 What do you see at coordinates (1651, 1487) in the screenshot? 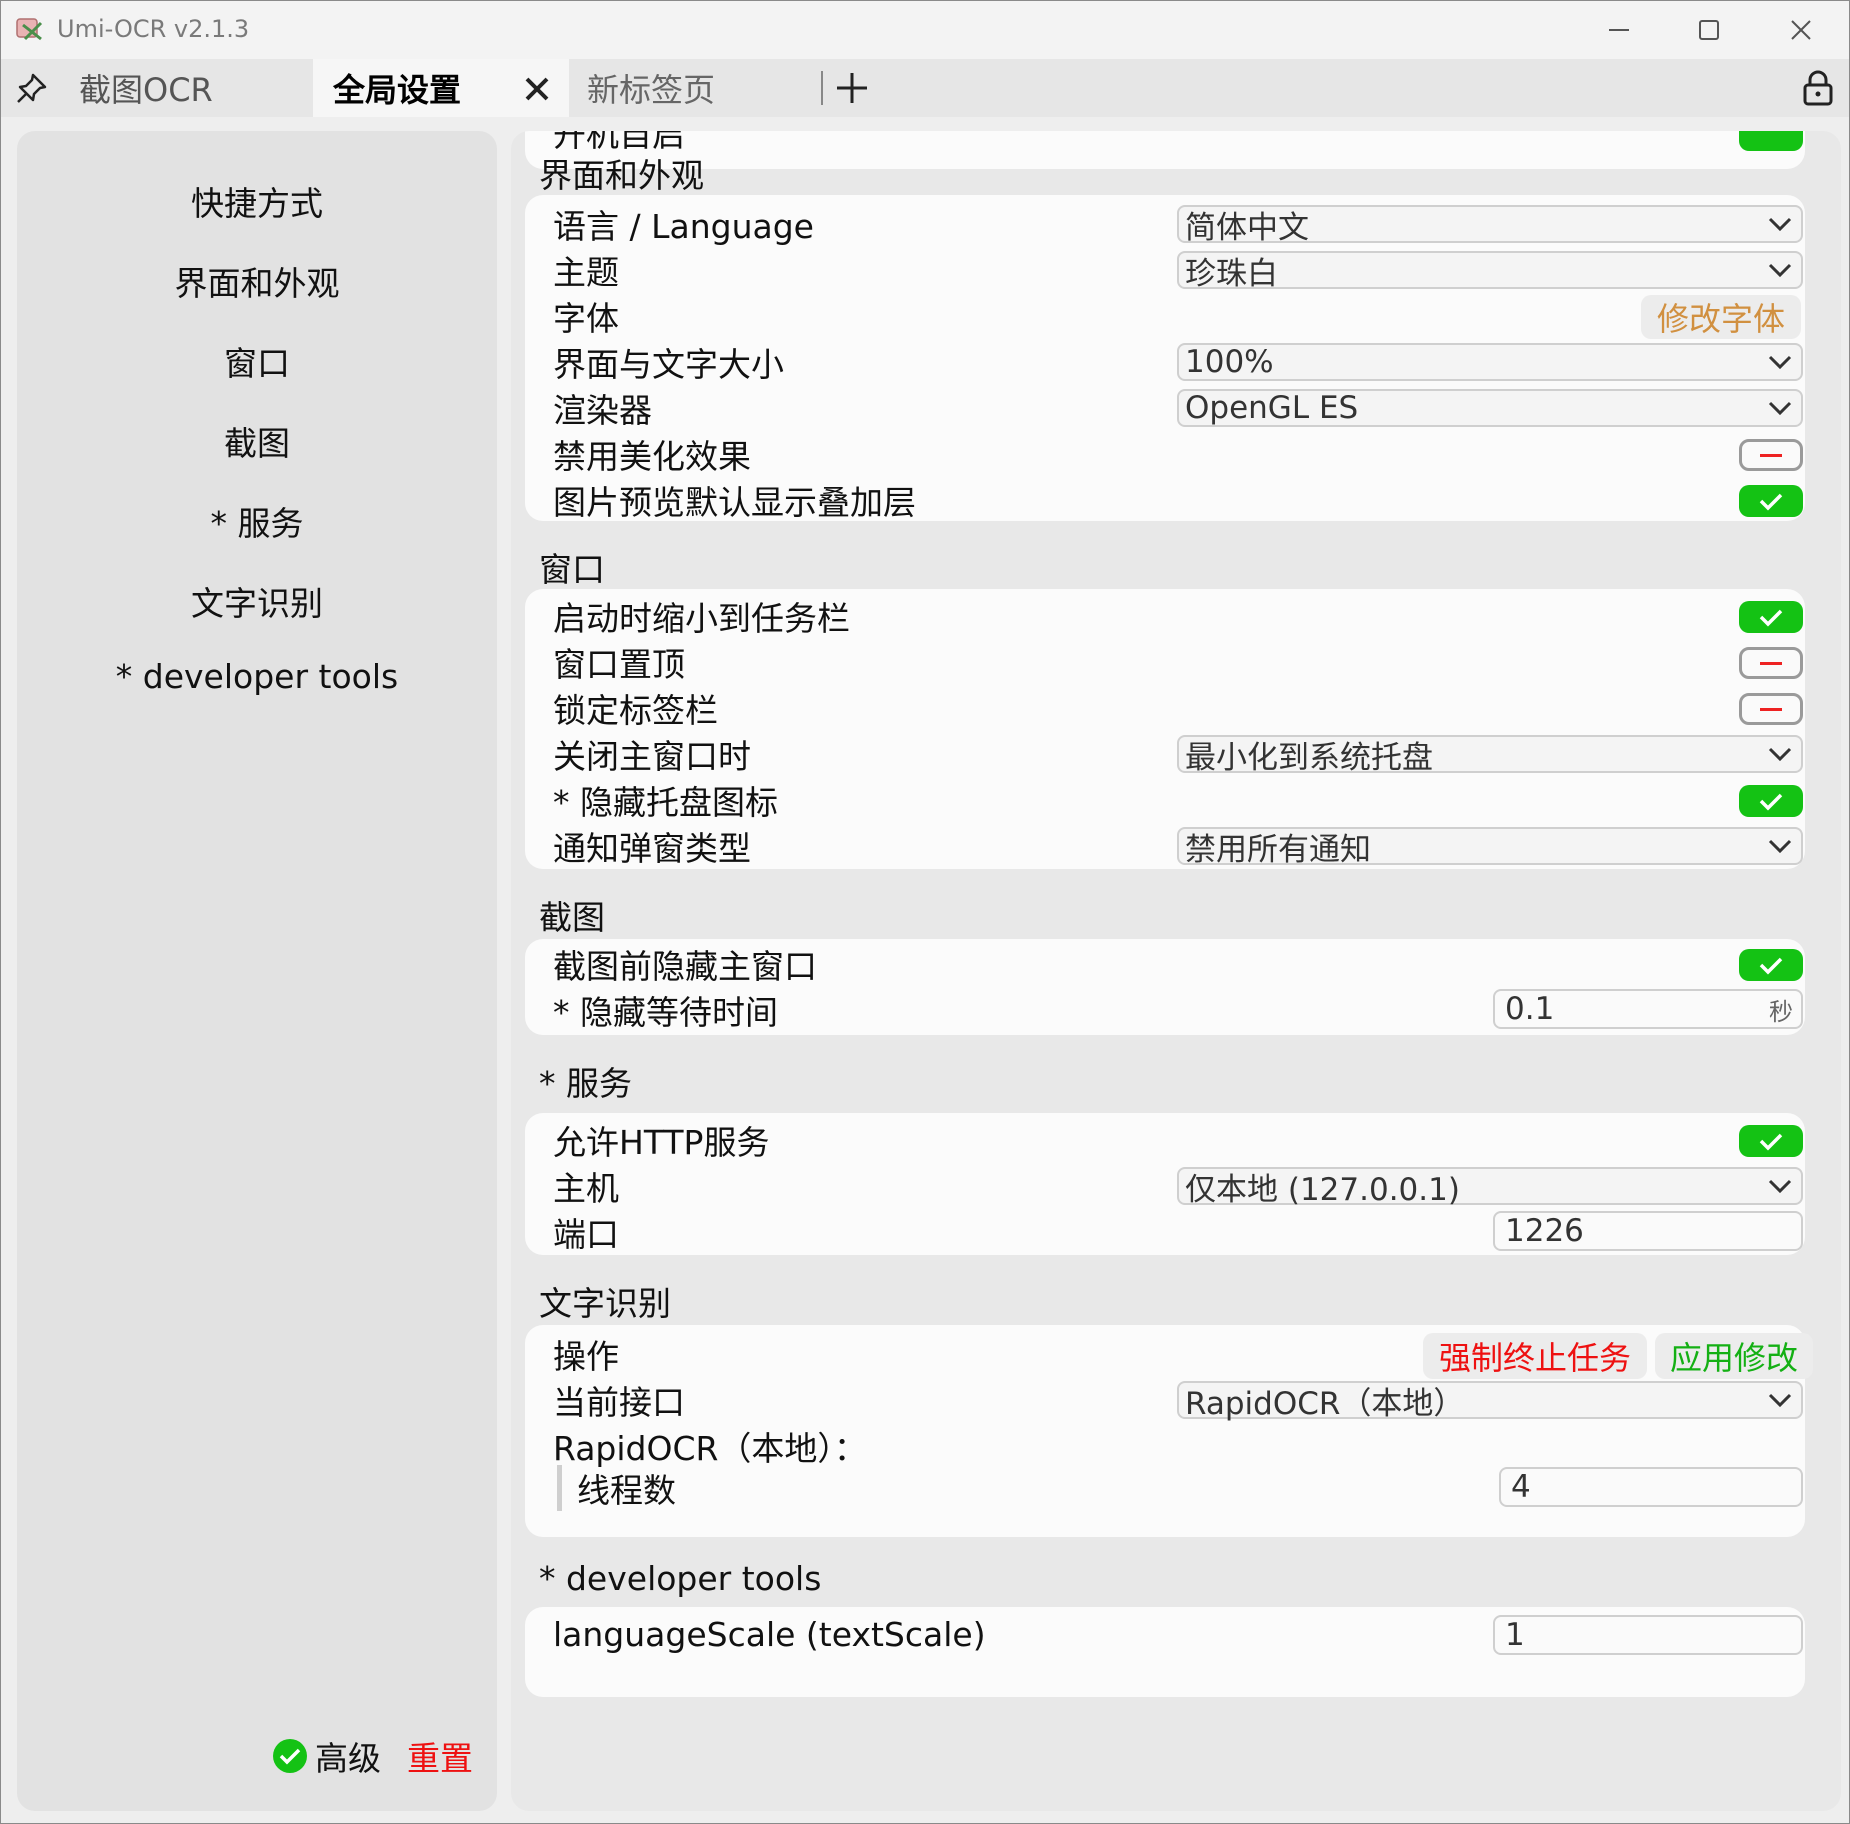
I see `threads-input: 4` at bounding box center [1651, 1487].